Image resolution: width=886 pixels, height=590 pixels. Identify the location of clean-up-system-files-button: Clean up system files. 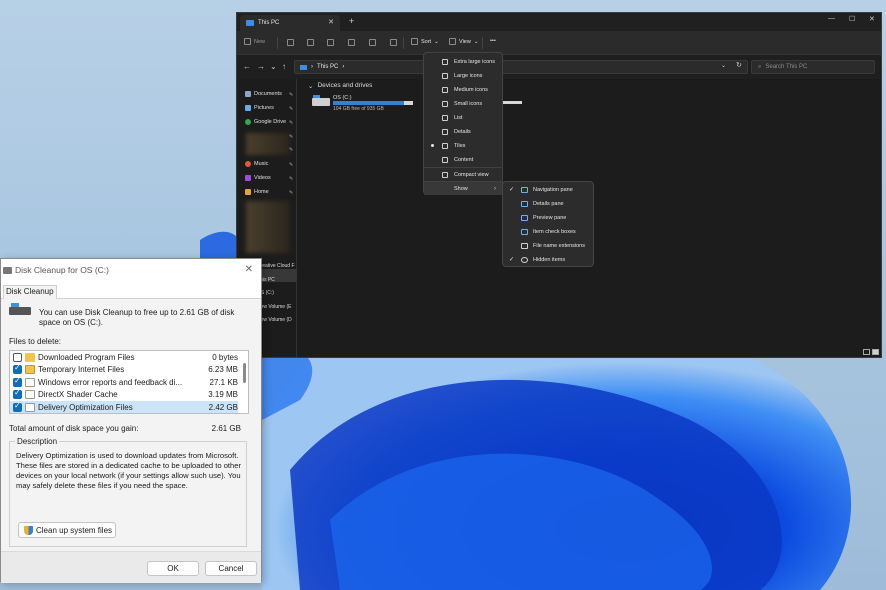
(67, 530).